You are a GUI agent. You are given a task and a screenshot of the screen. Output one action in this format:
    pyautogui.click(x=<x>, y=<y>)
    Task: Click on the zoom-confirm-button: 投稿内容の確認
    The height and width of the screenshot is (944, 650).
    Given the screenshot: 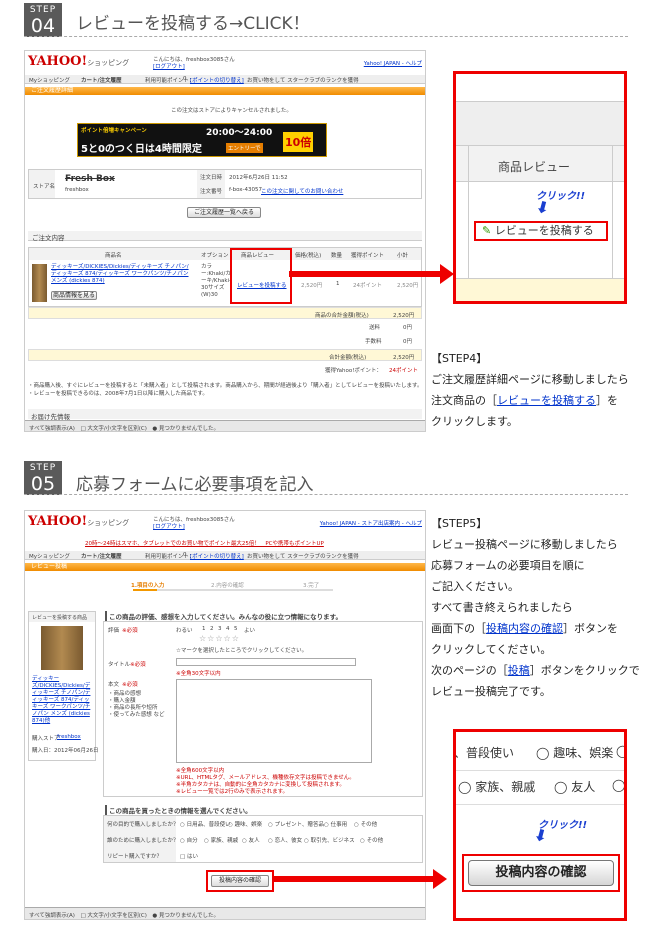 What is the action you would take?
    pyautogui.click(x=541, y=873)
    